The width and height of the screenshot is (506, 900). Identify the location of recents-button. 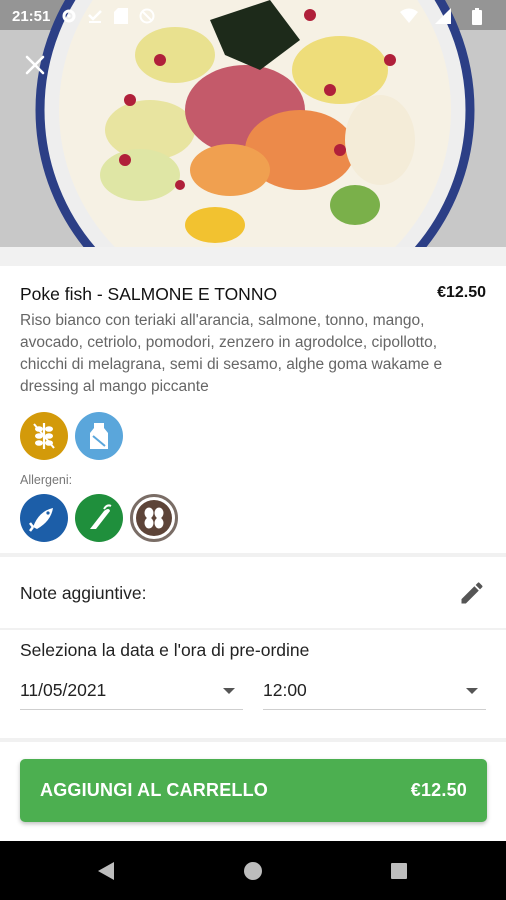
(399, 870).